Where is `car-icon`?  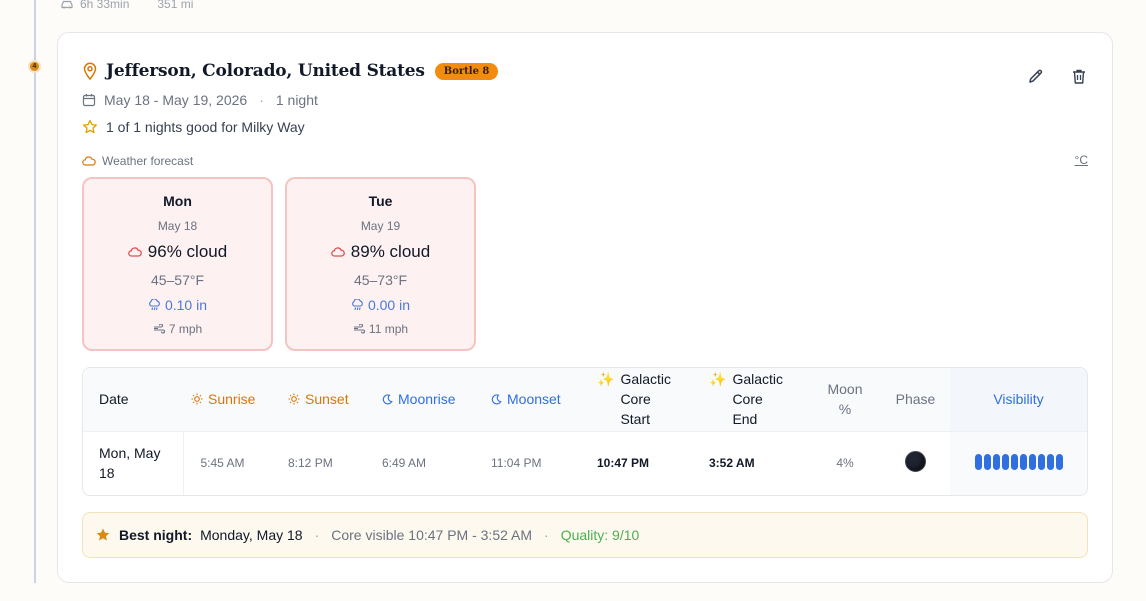
car-icon is located at coordinates (67, 4).